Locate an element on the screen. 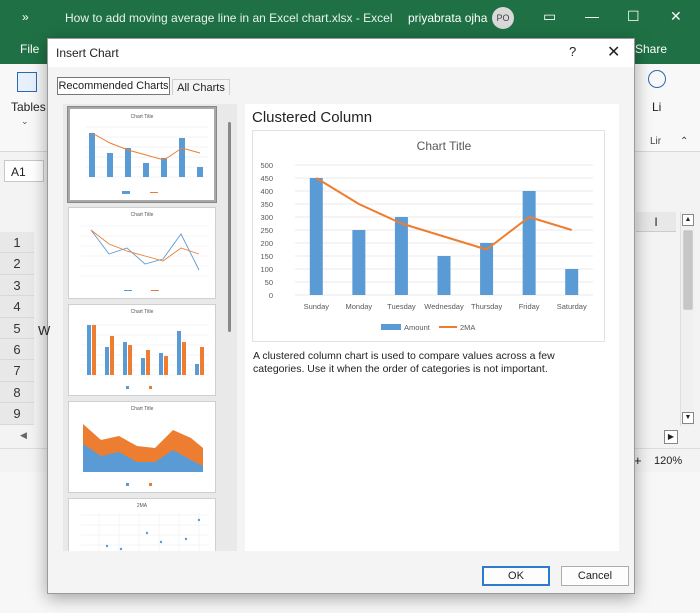 The image size is (700, 613). scroll-left-icon: ◀ is located at coordinates (23, 435).